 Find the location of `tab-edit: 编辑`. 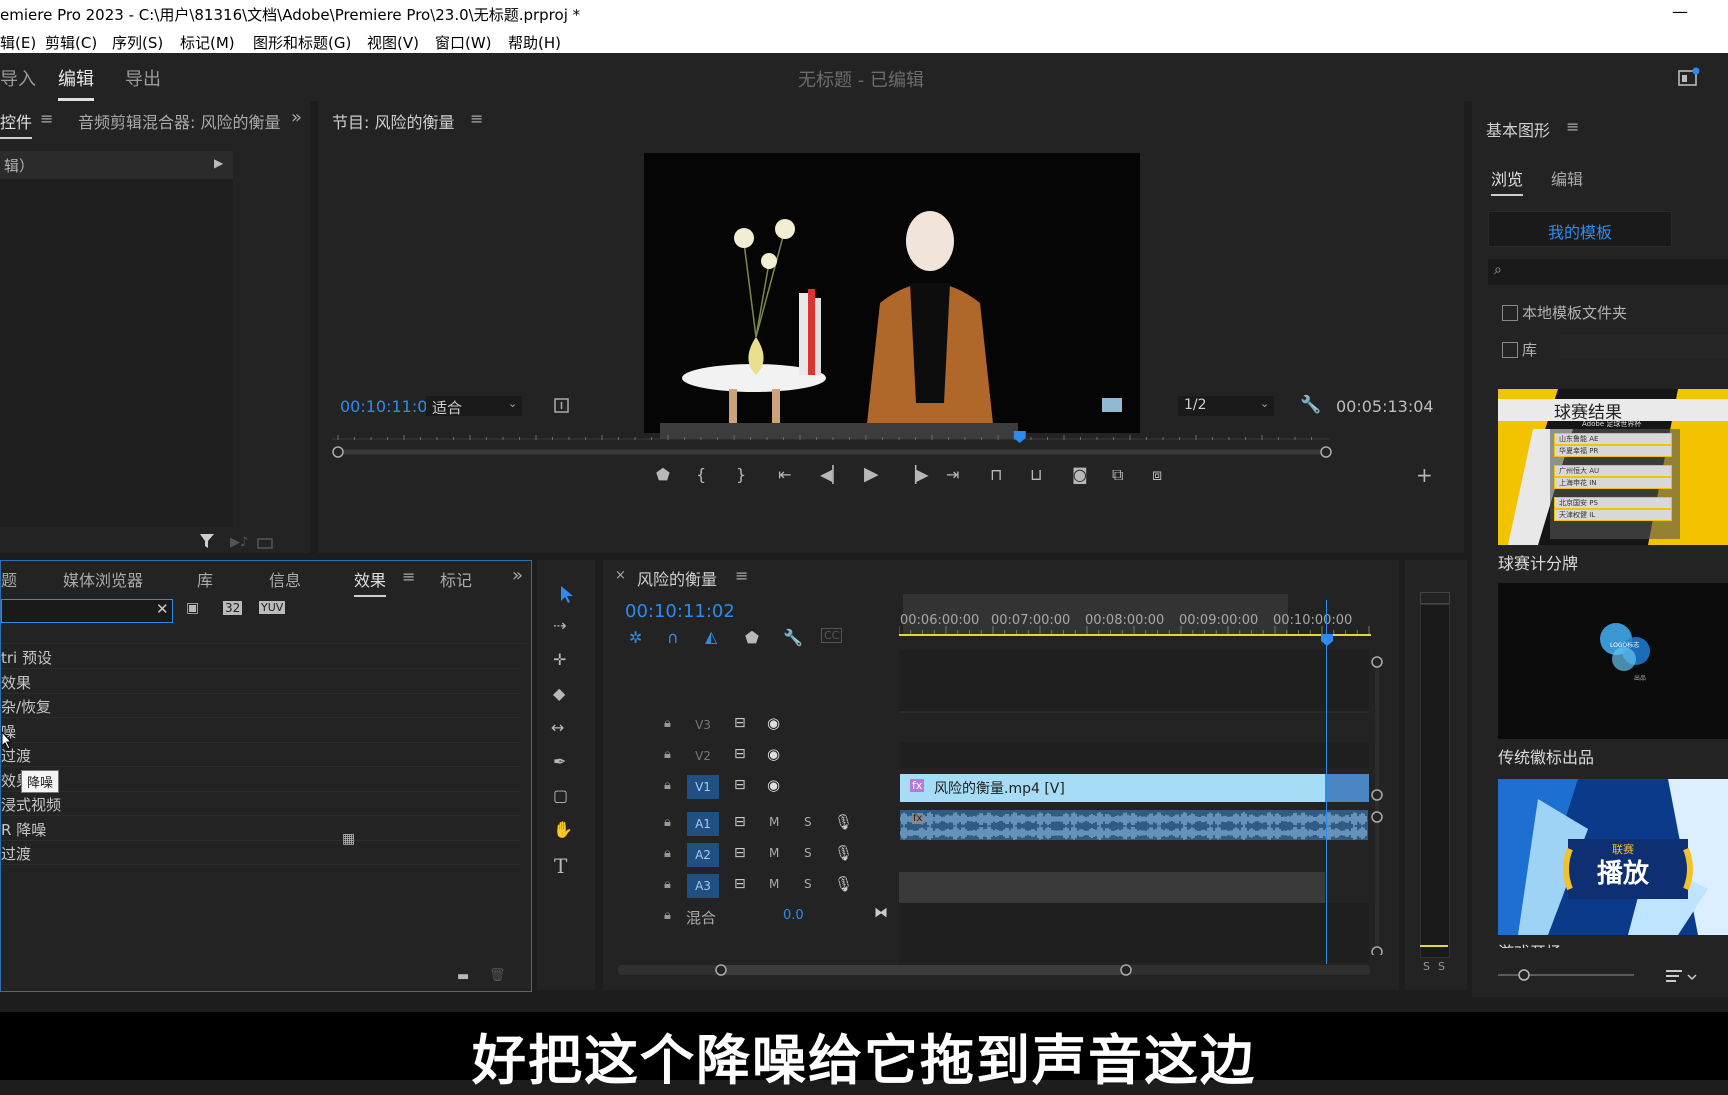

tab-edit: 编辑 is located at coordinates (76, 83).